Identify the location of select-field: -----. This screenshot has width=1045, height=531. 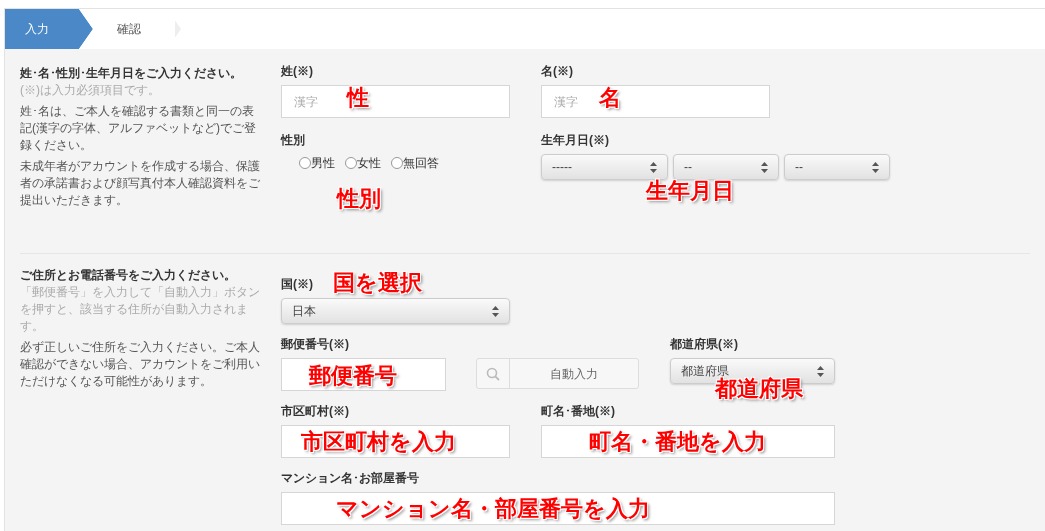
(604, 167).